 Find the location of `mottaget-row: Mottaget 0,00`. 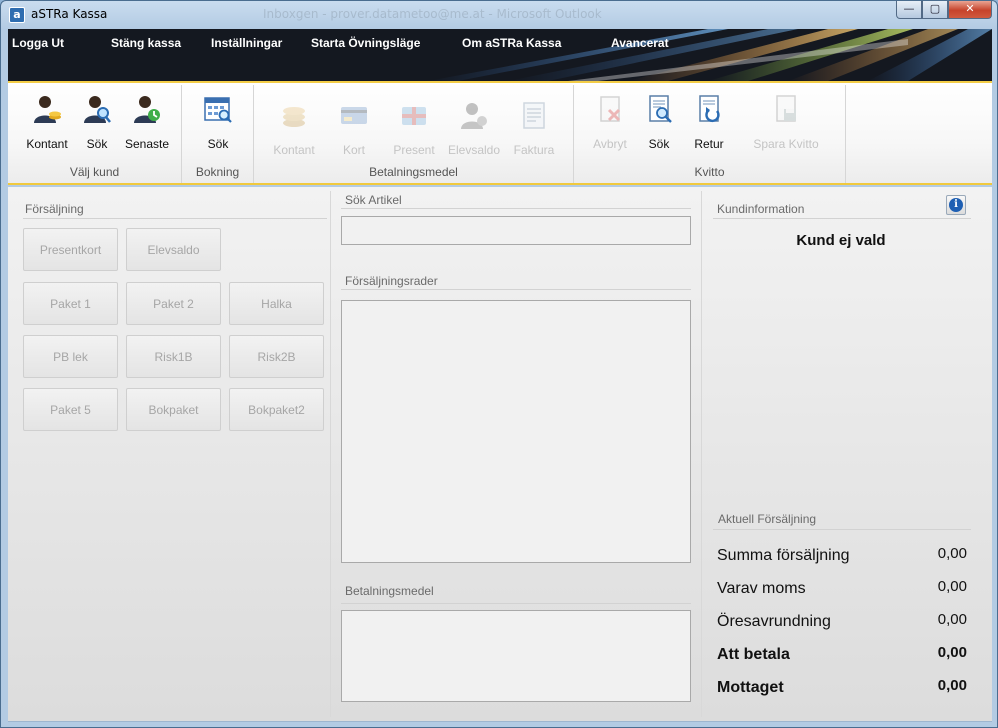

mottaget-row: Mottaget 0,00 is located at coordinates (842, 689).